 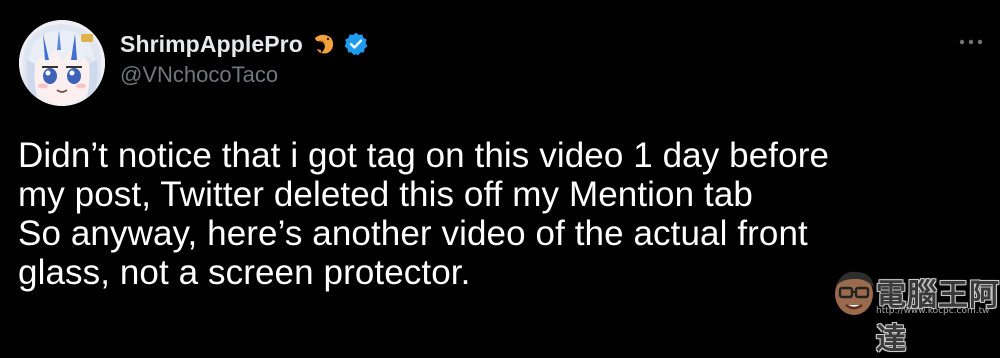 I want to click on more-options-button, so click(x=971, y=42).